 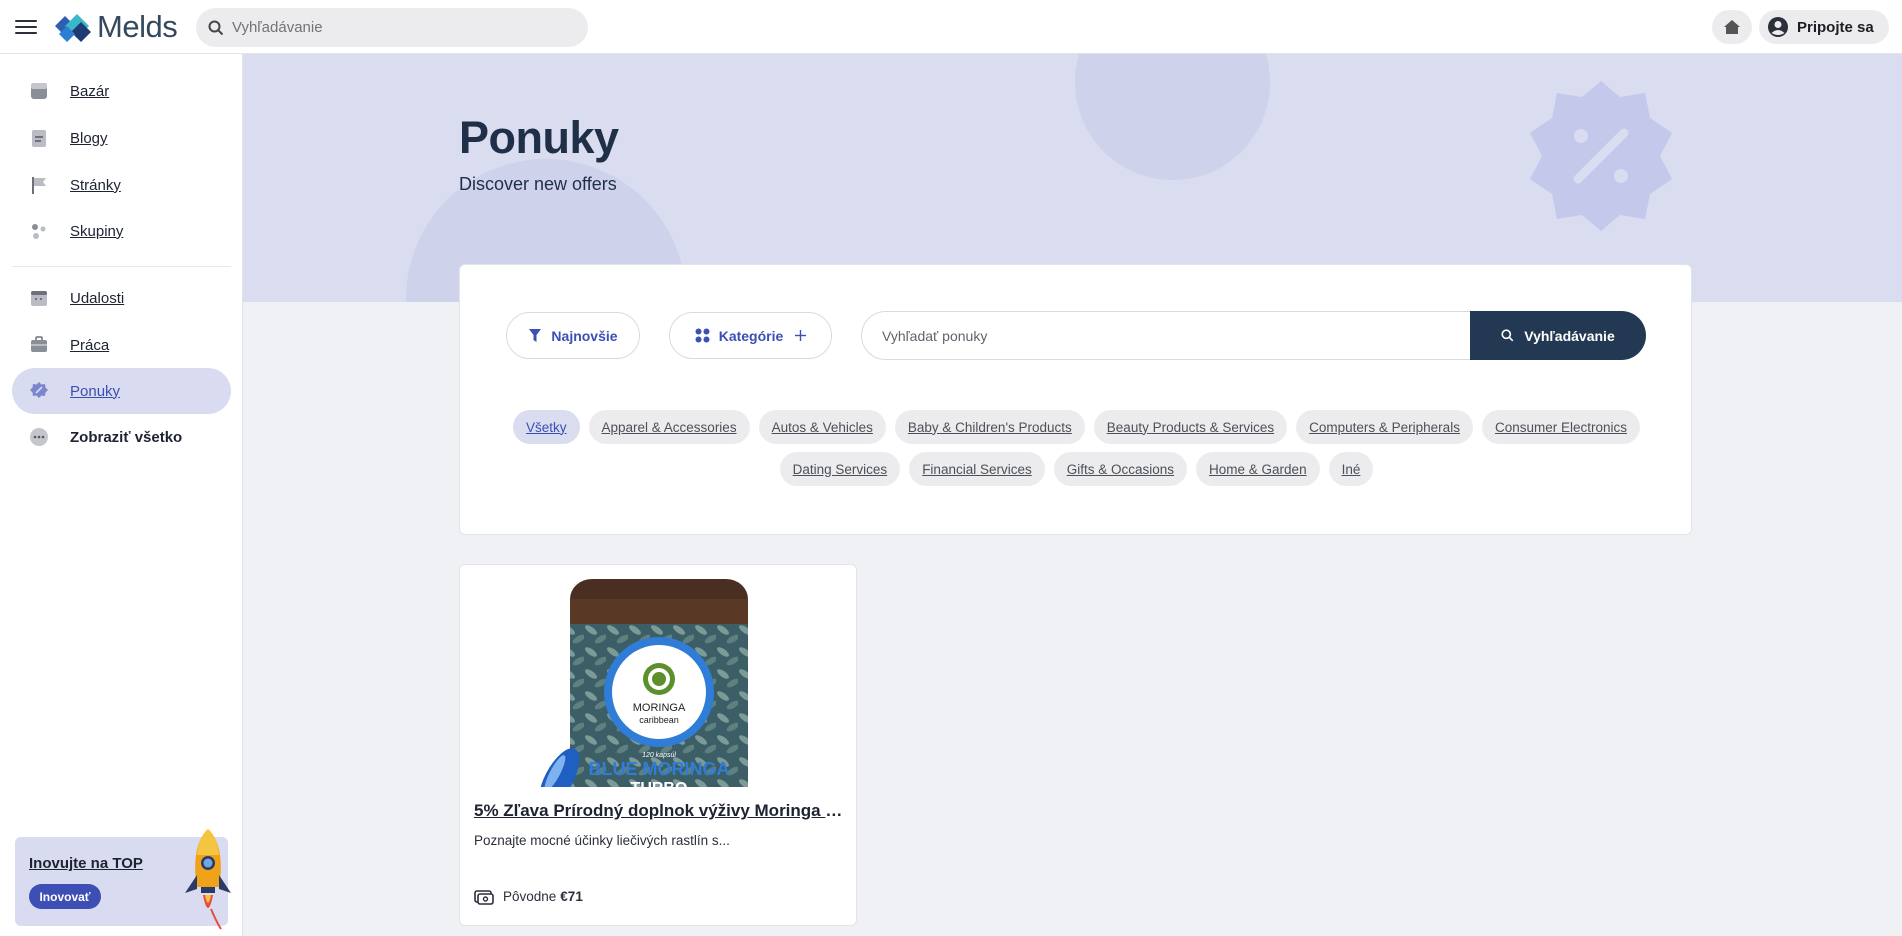 What do you see at coordinates (39, 231) in the screenshot?
I see `groups-icon` at bounding box center [39, 231].